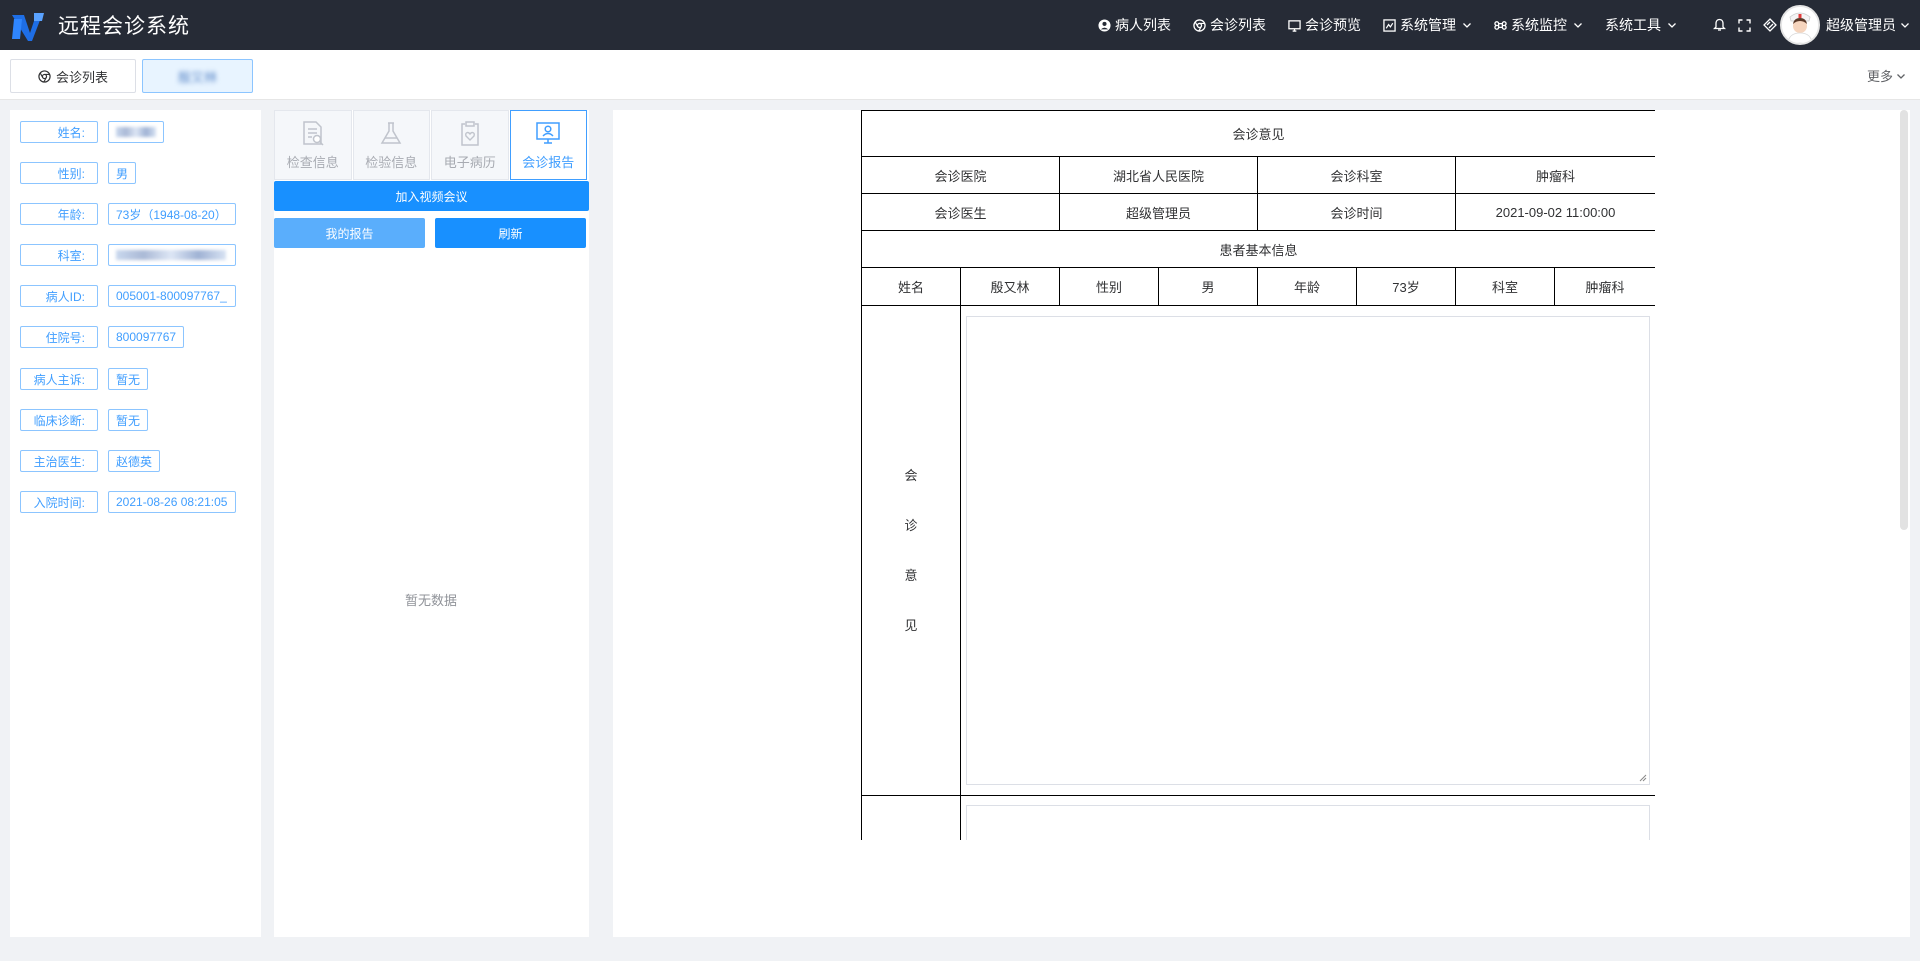 This screenshot has width=1920, height=961. I want to click on nav-patient-list: 病人列表, so click(1134, 25).